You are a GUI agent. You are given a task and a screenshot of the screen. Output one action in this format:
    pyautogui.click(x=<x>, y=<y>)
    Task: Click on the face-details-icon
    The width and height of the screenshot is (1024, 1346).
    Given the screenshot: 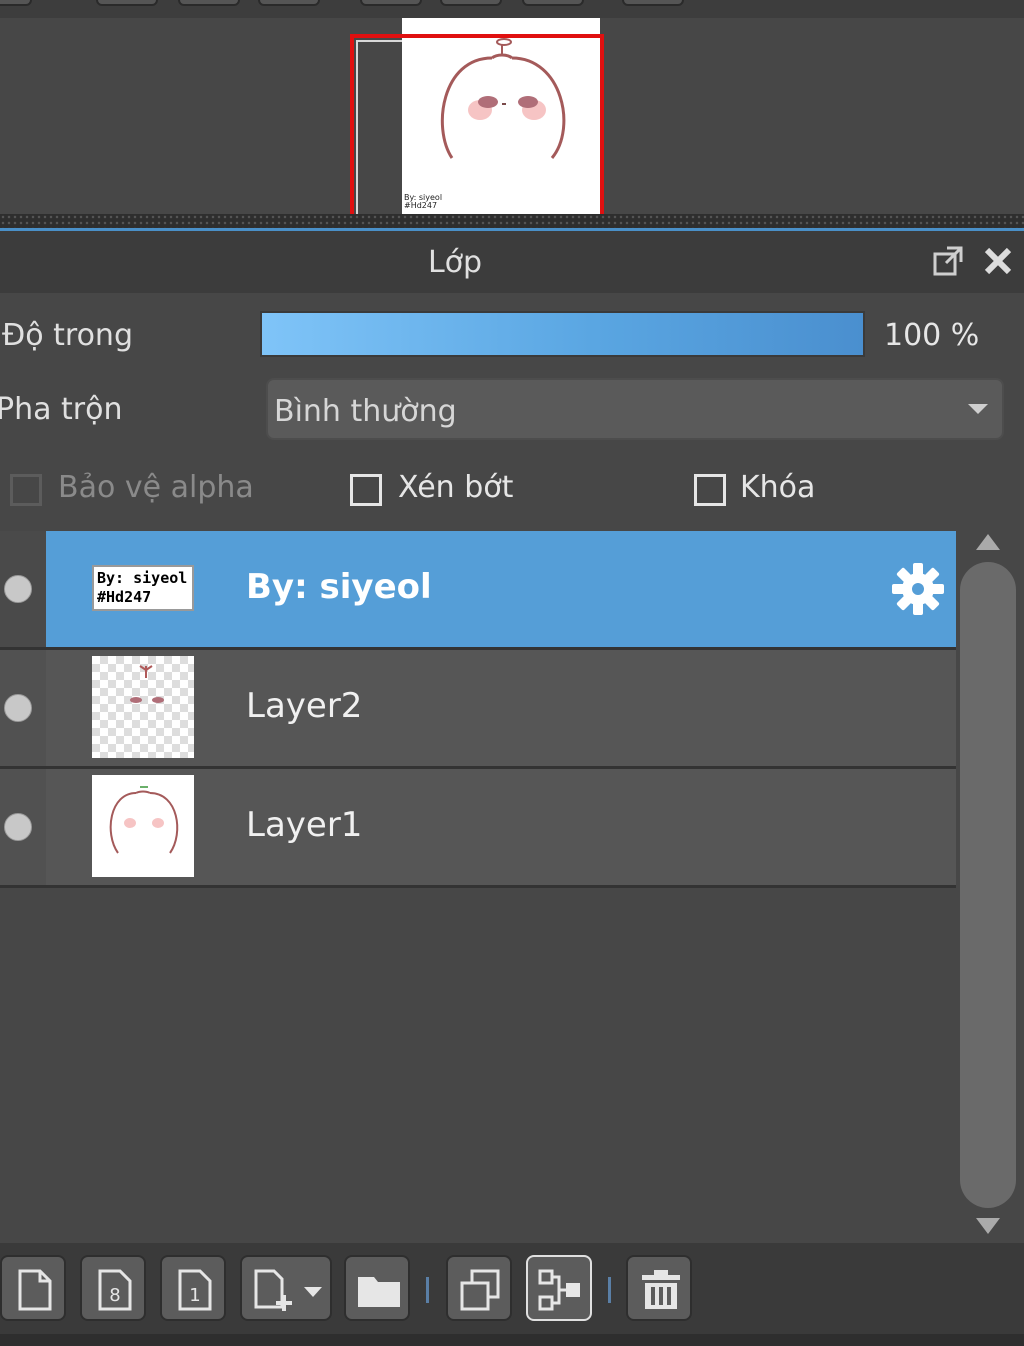 What is the action you would take?
    pyautogui.click(x=147, y=684)
    